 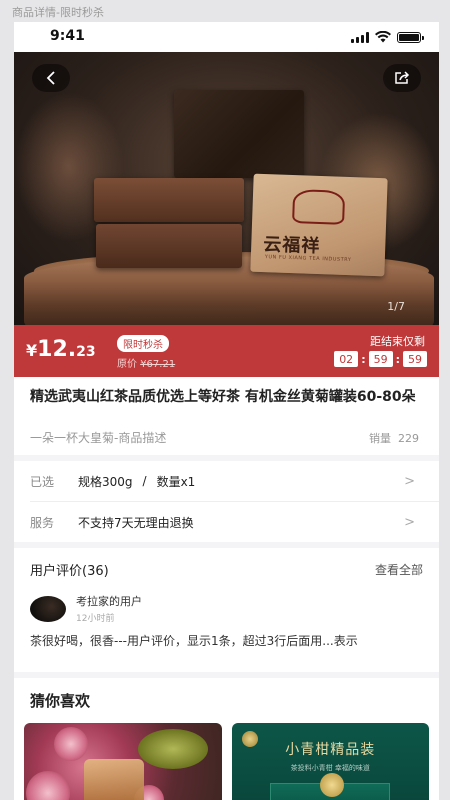 I want to click on page-caption: 商品详情-限时秒杀, so click(x=58, y=12).